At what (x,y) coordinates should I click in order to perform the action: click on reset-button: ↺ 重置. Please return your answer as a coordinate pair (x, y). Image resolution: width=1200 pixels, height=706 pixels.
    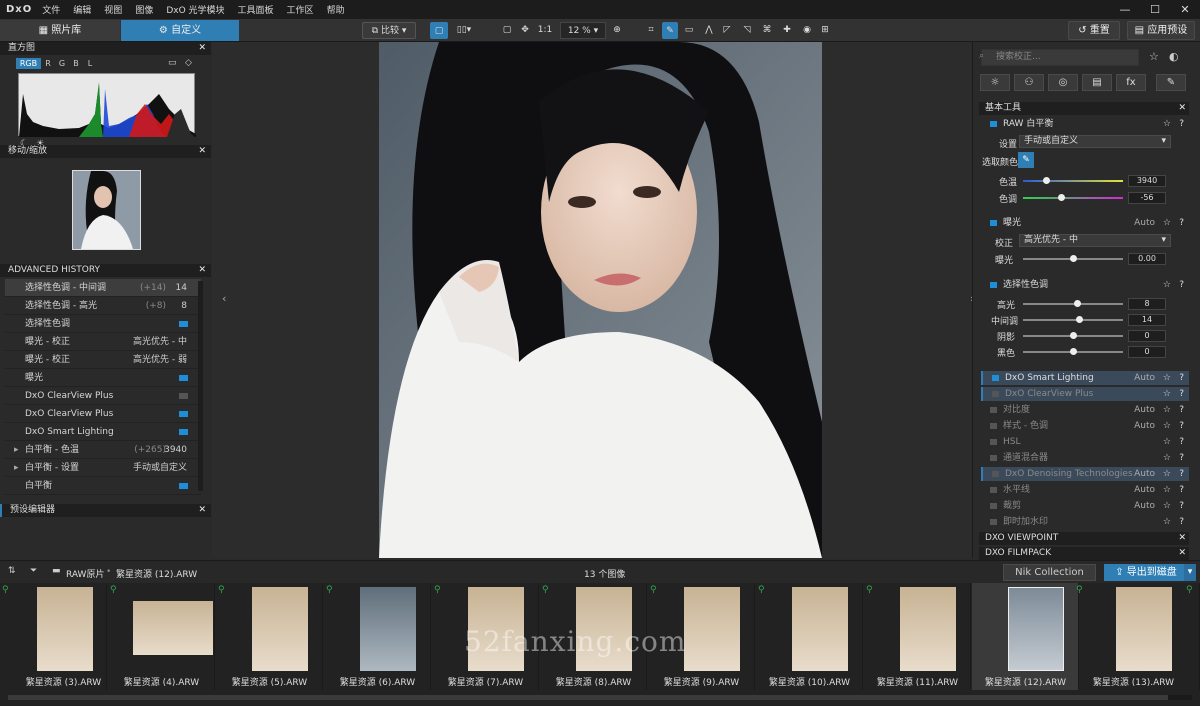
    Looking at the image, I should click on (1094, 30).